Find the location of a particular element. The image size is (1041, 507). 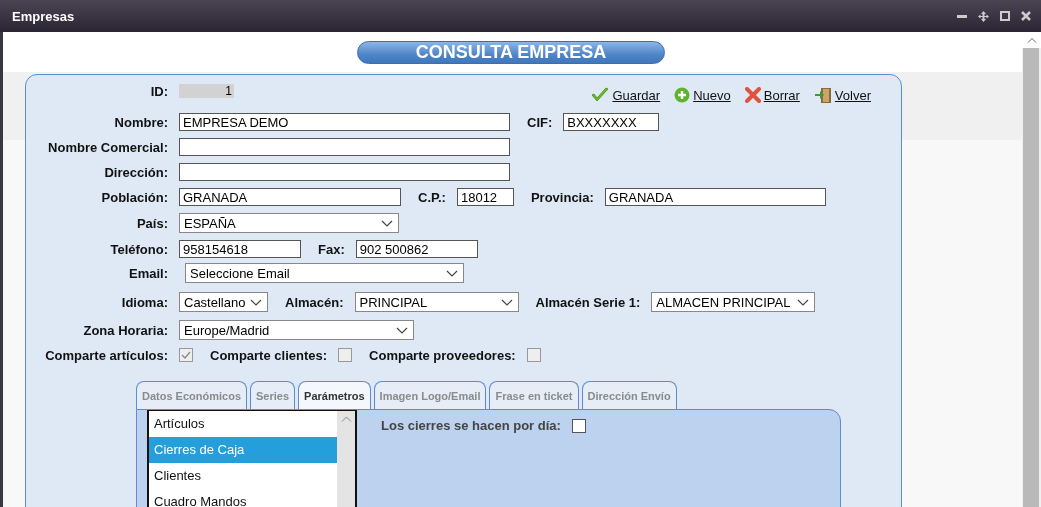

field-label: Provincia: is located at coordinates (562, 197).